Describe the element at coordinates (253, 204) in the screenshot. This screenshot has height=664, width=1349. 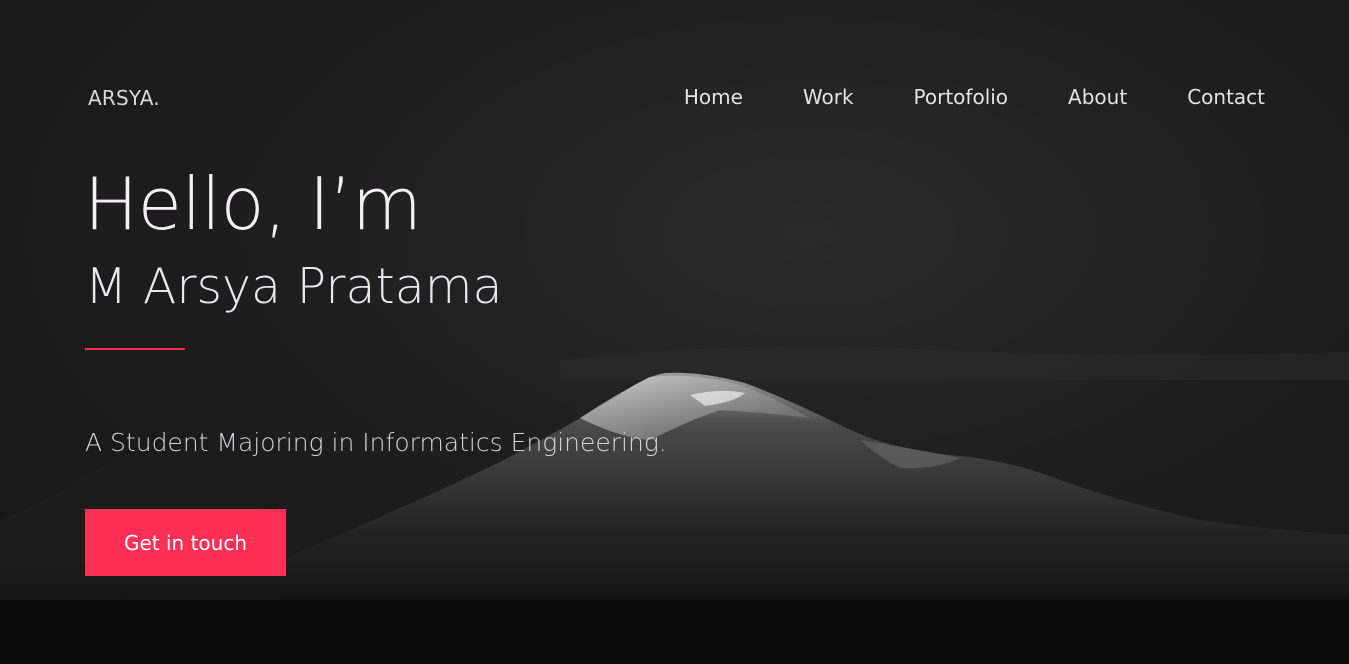
I see `hero-greeting: Hello, I’m` at that location.